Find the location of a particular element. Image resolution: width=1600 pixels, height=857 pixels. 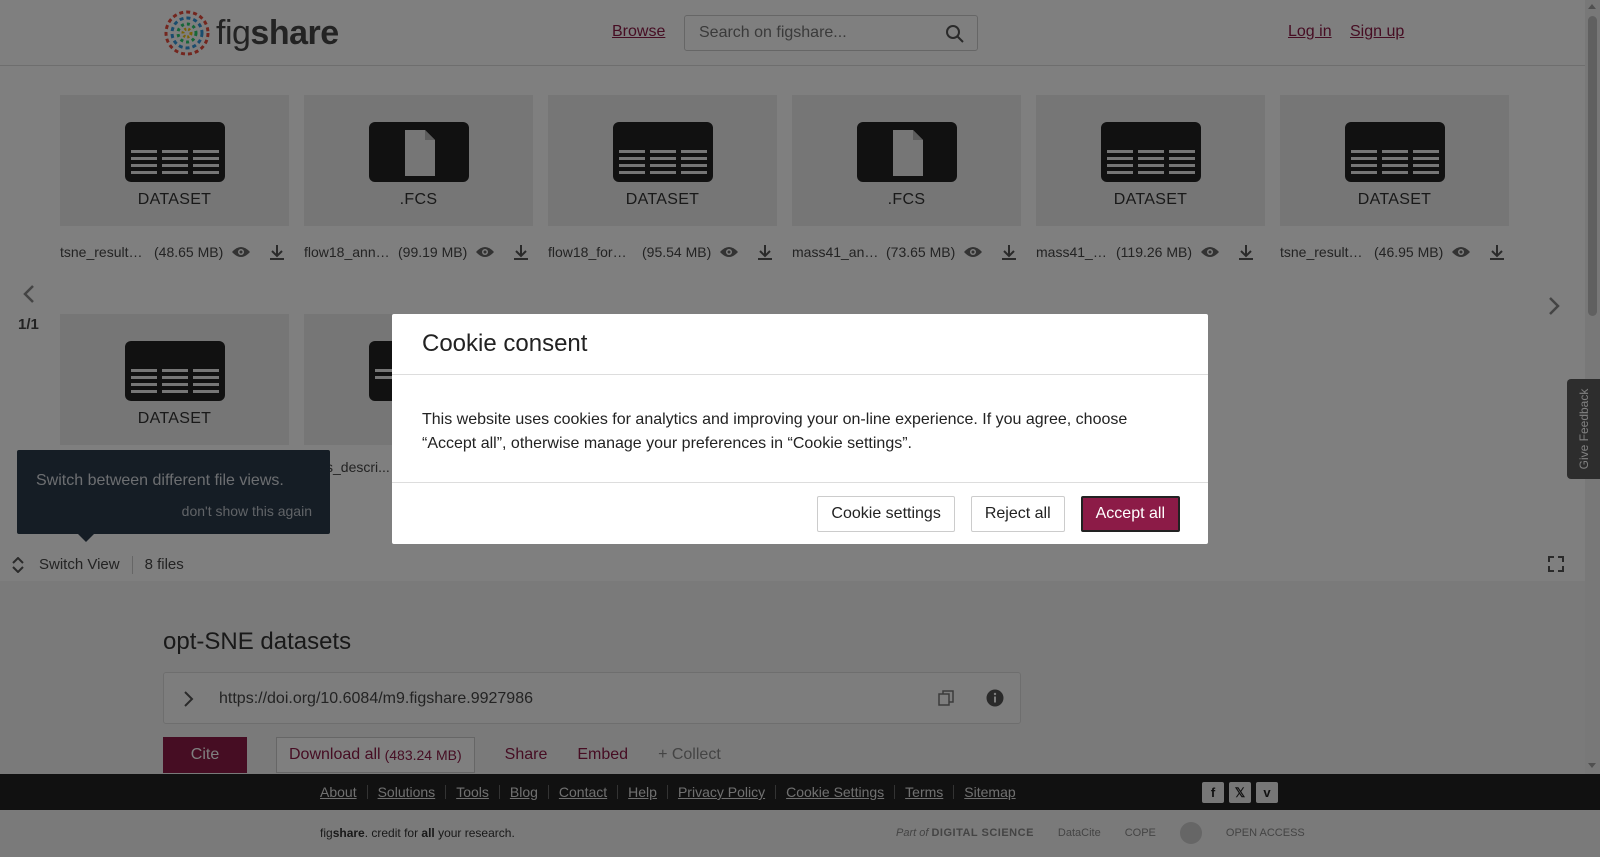

cookie-dialog-actions: Cookie settings Reject all Accept all is located at coordinates (800, 513).